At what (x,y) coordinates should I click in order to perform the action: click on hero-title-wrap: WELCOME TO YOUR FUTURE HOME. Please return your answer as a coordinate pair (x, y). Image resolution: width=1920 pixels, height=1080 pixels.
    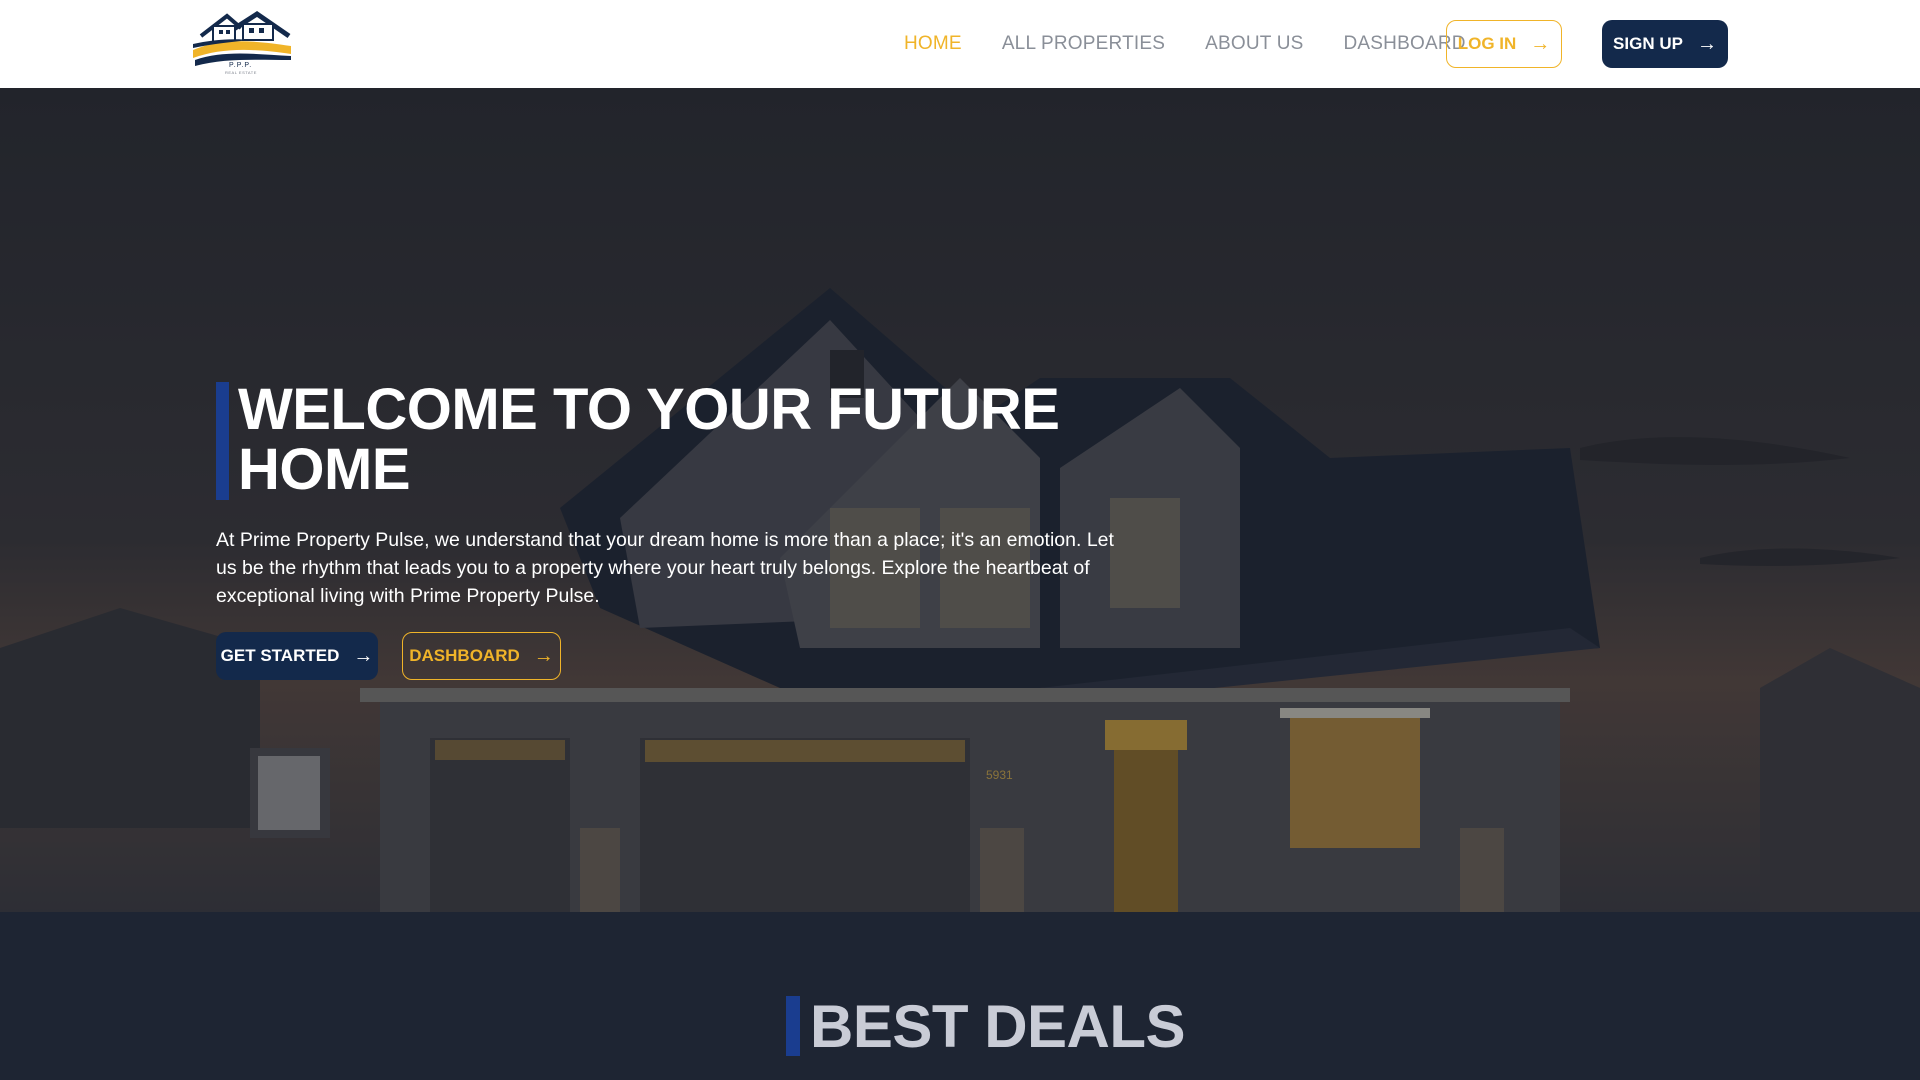
    Looking at the image, I should click on (686, 440).